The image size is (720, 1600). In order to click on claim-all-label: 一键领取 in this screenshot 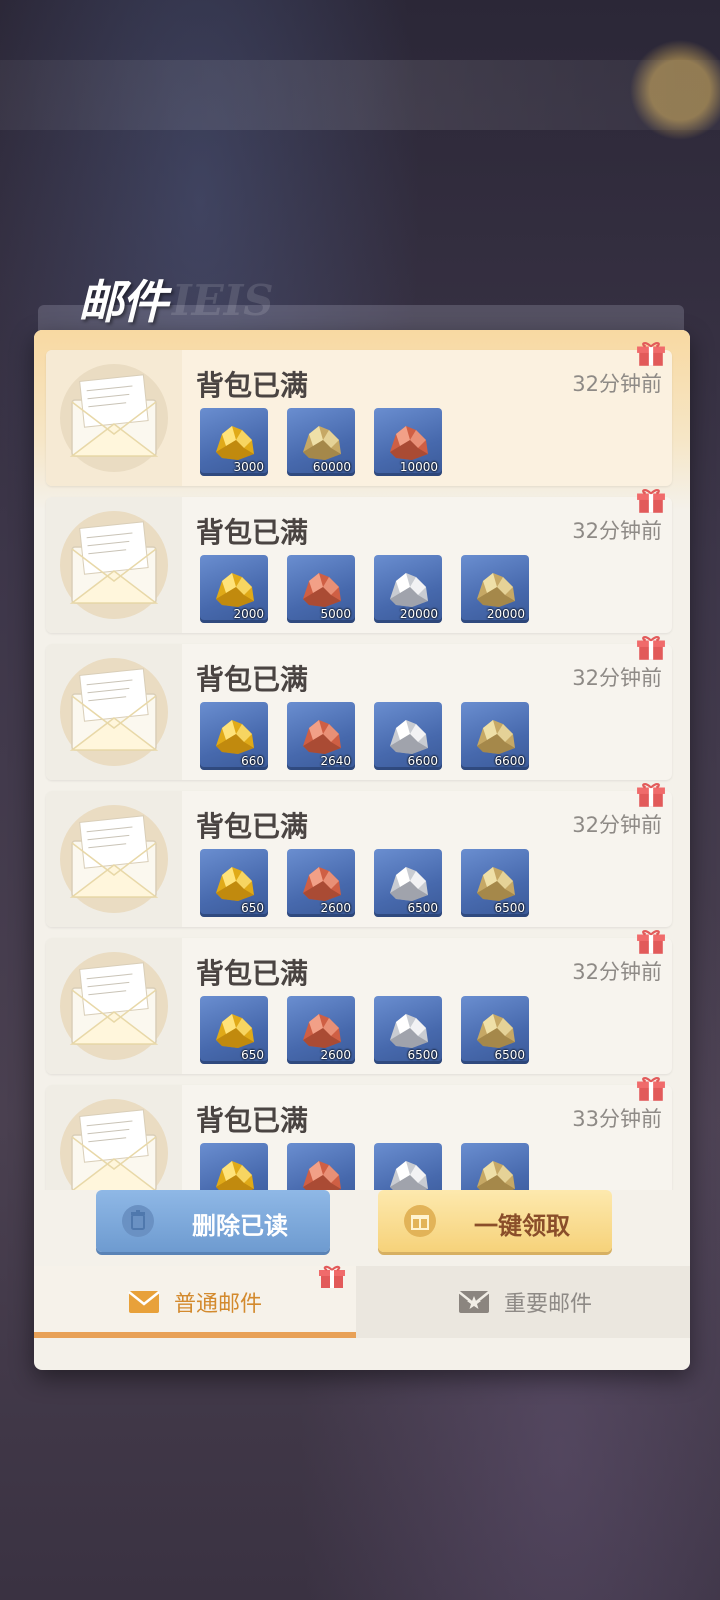, I will do `click(522, 1226)`.